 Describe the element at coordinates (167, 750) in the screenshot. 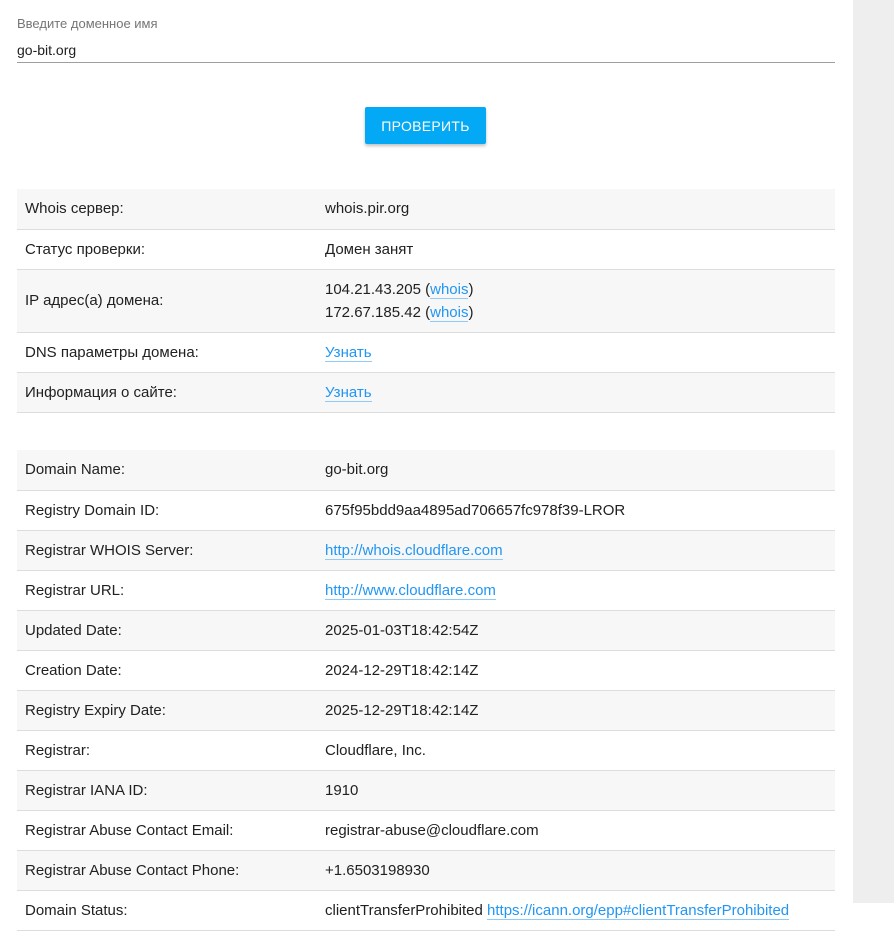

I see `whois-key: Registrar:` at that location.